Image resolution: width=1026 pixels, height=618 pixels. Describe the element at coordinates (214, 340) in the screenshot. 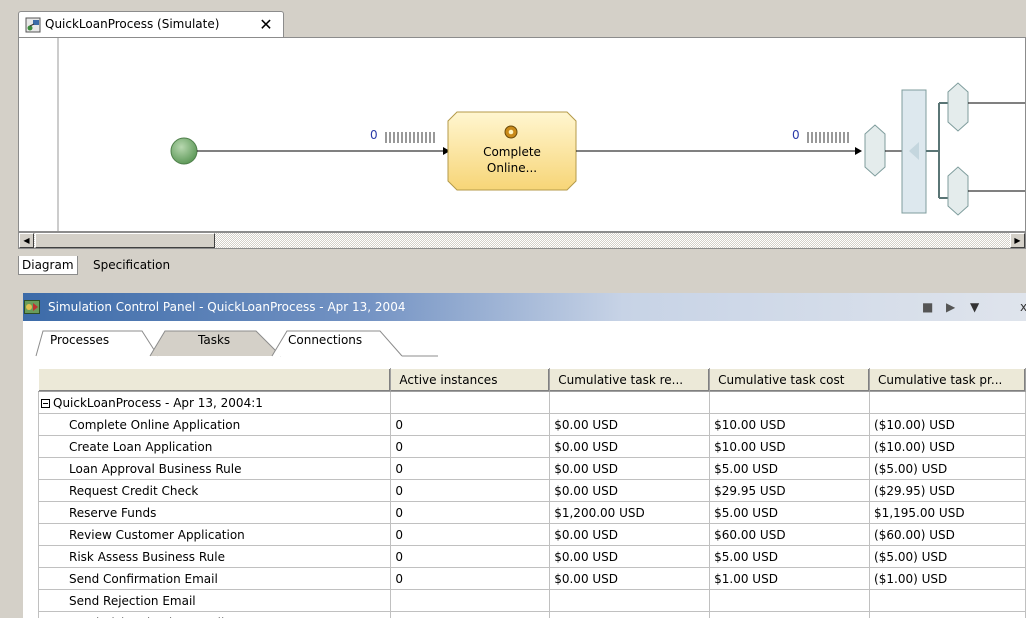

I see `tab-tasks: Tasks` at that location.